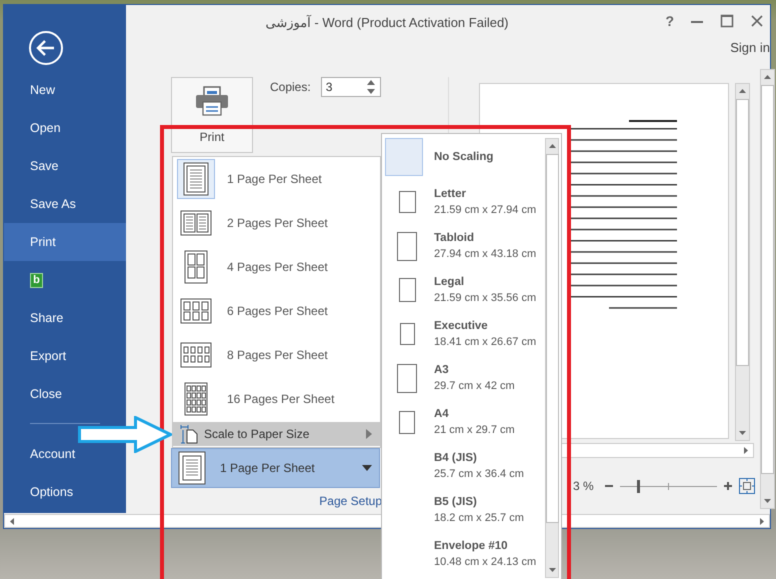 This screenshot has width=776, height=579. What do you see at coordinates (276, 355) in the screenshot?
I see `pages-per-sheet-option: 8 Pages Per Sheet` at bounding box center [276, 355].